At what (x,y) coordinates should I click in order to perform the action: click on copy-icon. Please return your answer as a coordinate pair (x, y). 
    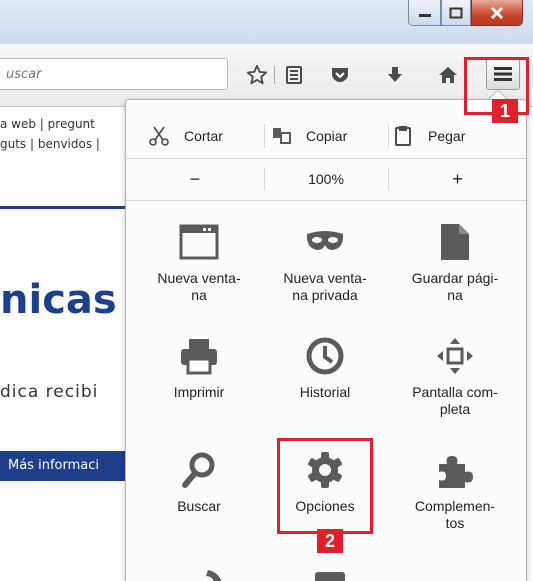
    Looking at the image, I should click on (282, 136).